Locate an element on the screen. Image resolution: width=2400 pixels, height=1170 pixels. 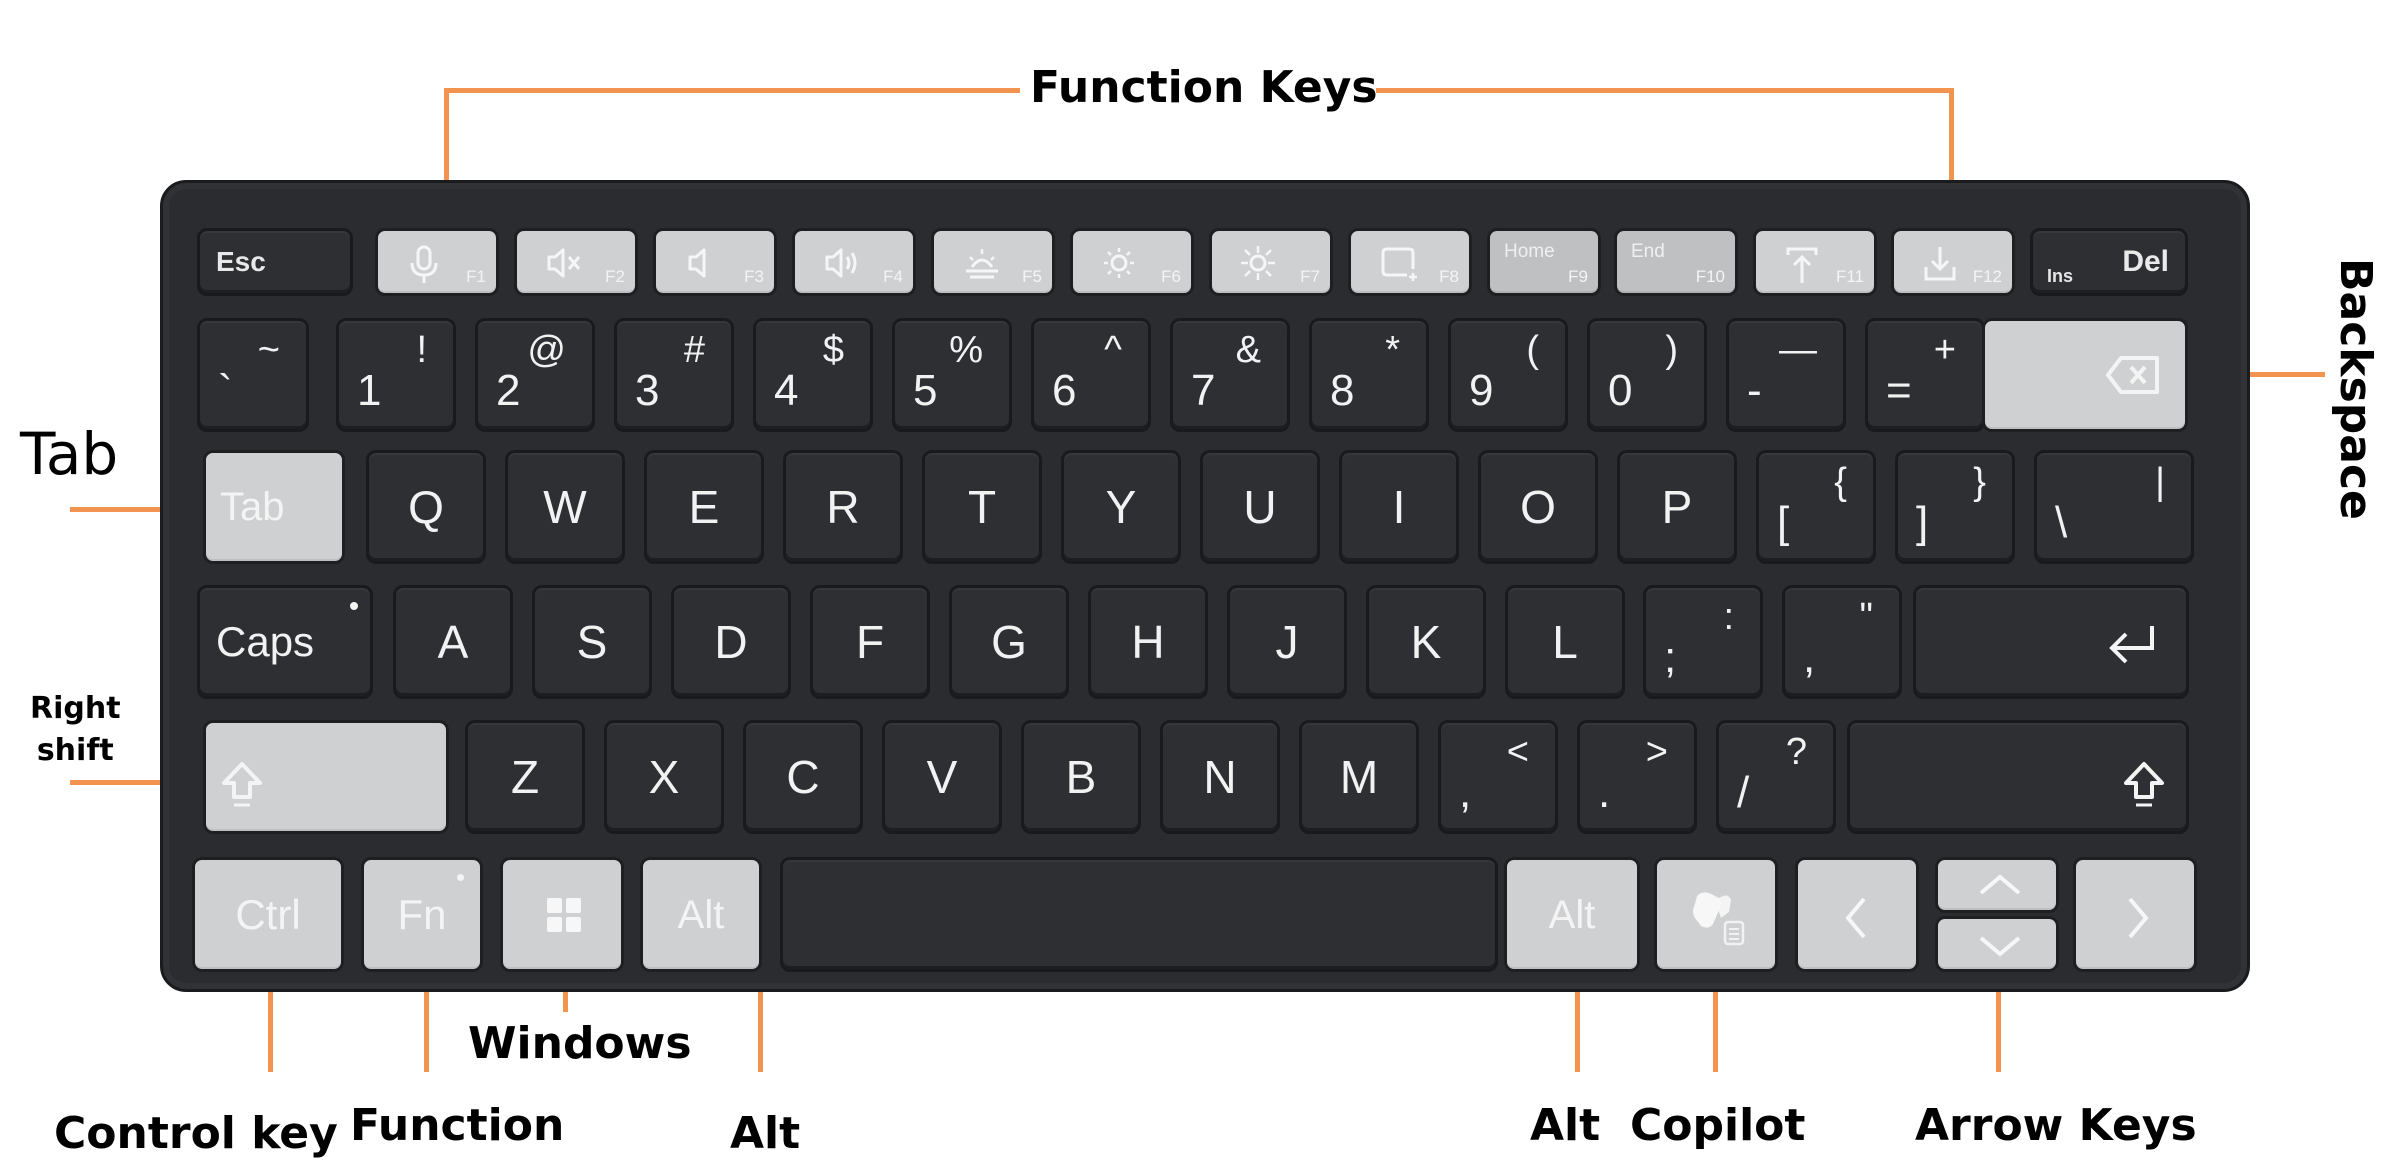
key-quote: , " is located at coordinates (1842, 642).